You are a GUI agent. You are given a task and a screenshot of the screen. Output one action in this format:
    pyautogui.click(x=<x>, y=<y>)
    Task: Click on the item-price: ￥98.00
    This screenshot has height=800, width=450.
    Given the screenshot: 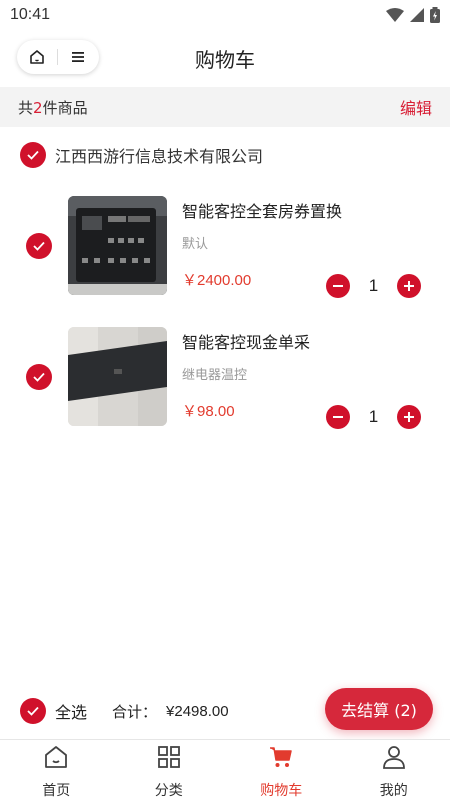 What is the action you would take?
    pyautogui.click(x=208, y=411)
    